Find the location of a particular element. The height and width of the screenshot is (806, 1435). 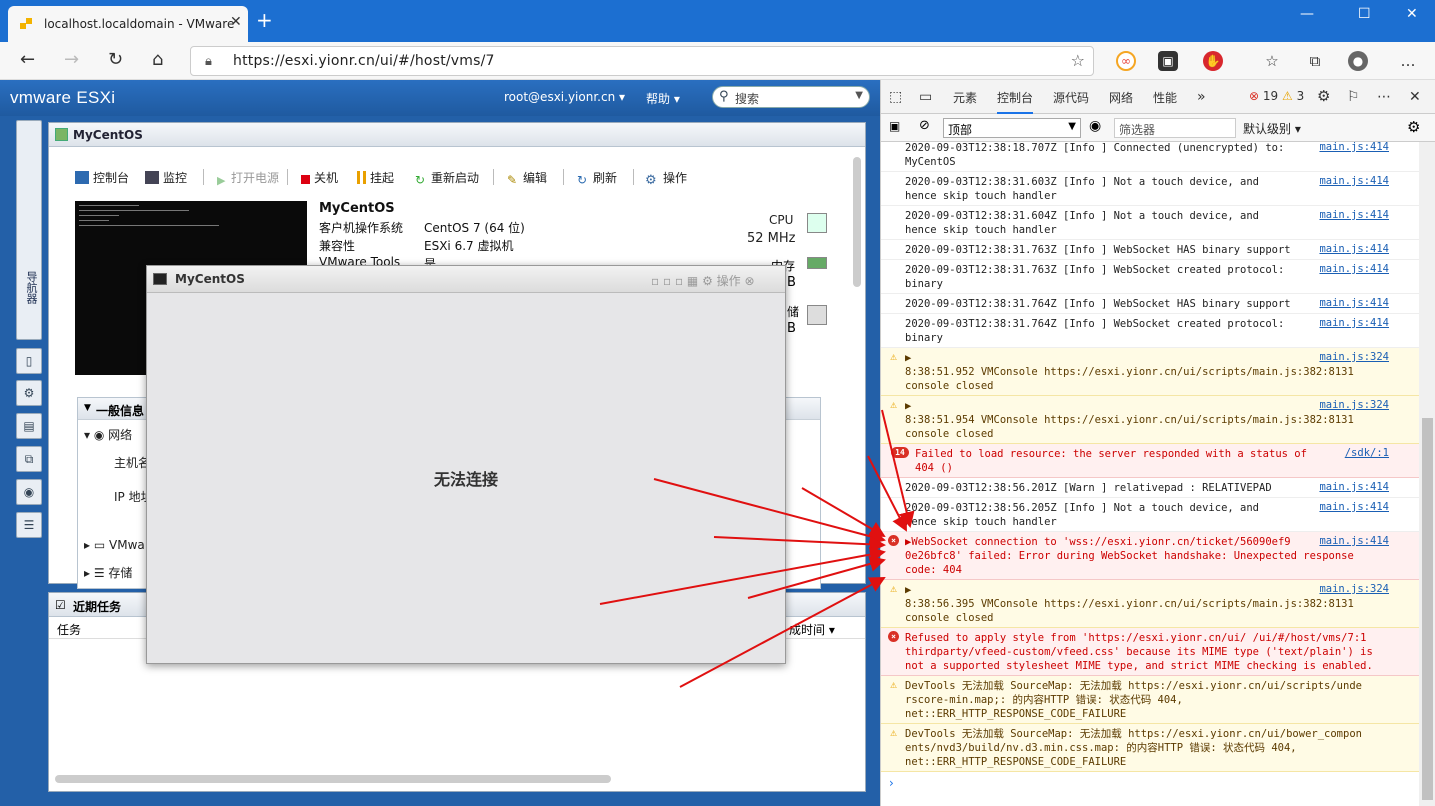

suspend-button: 挂起 is located at coordinates (375, 177).